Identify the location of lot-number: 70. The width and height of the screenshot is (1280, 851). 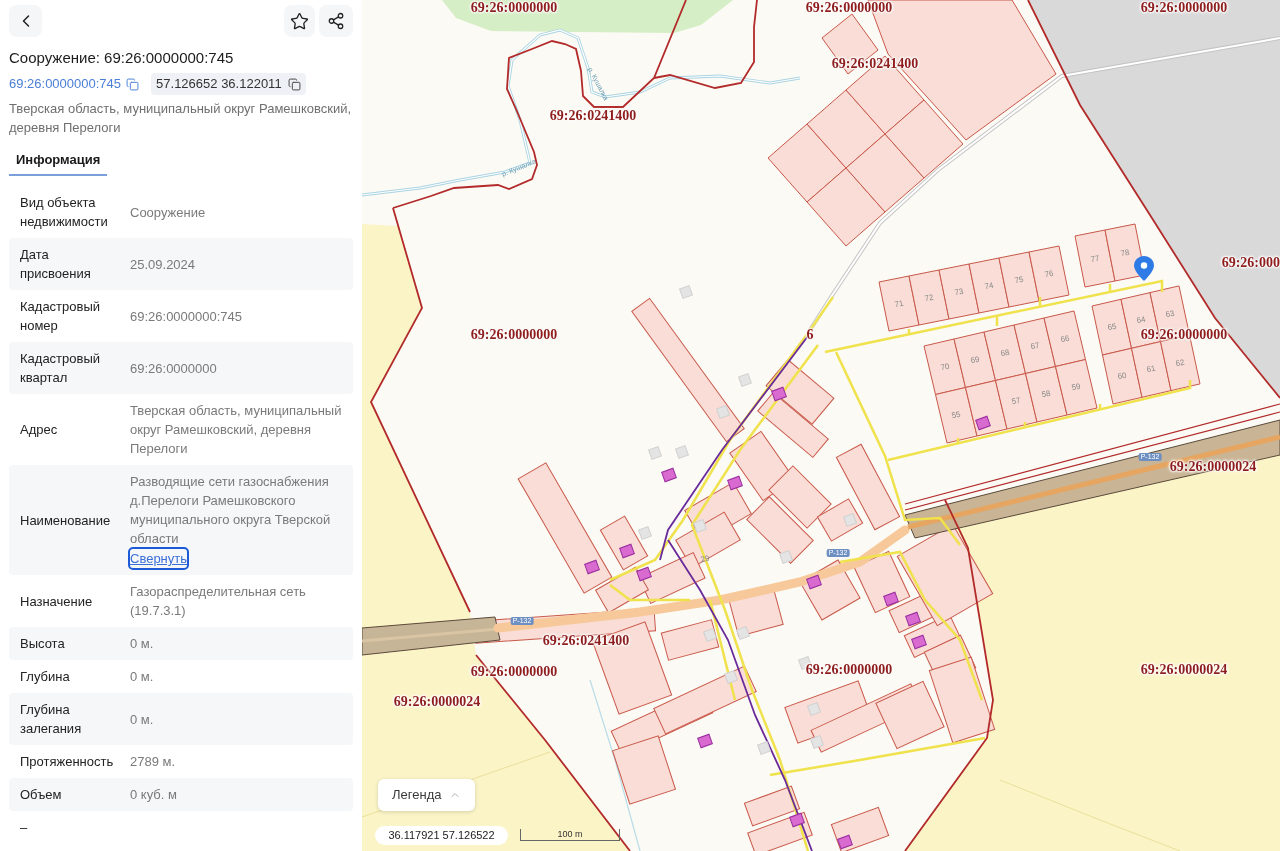
(945, 367).